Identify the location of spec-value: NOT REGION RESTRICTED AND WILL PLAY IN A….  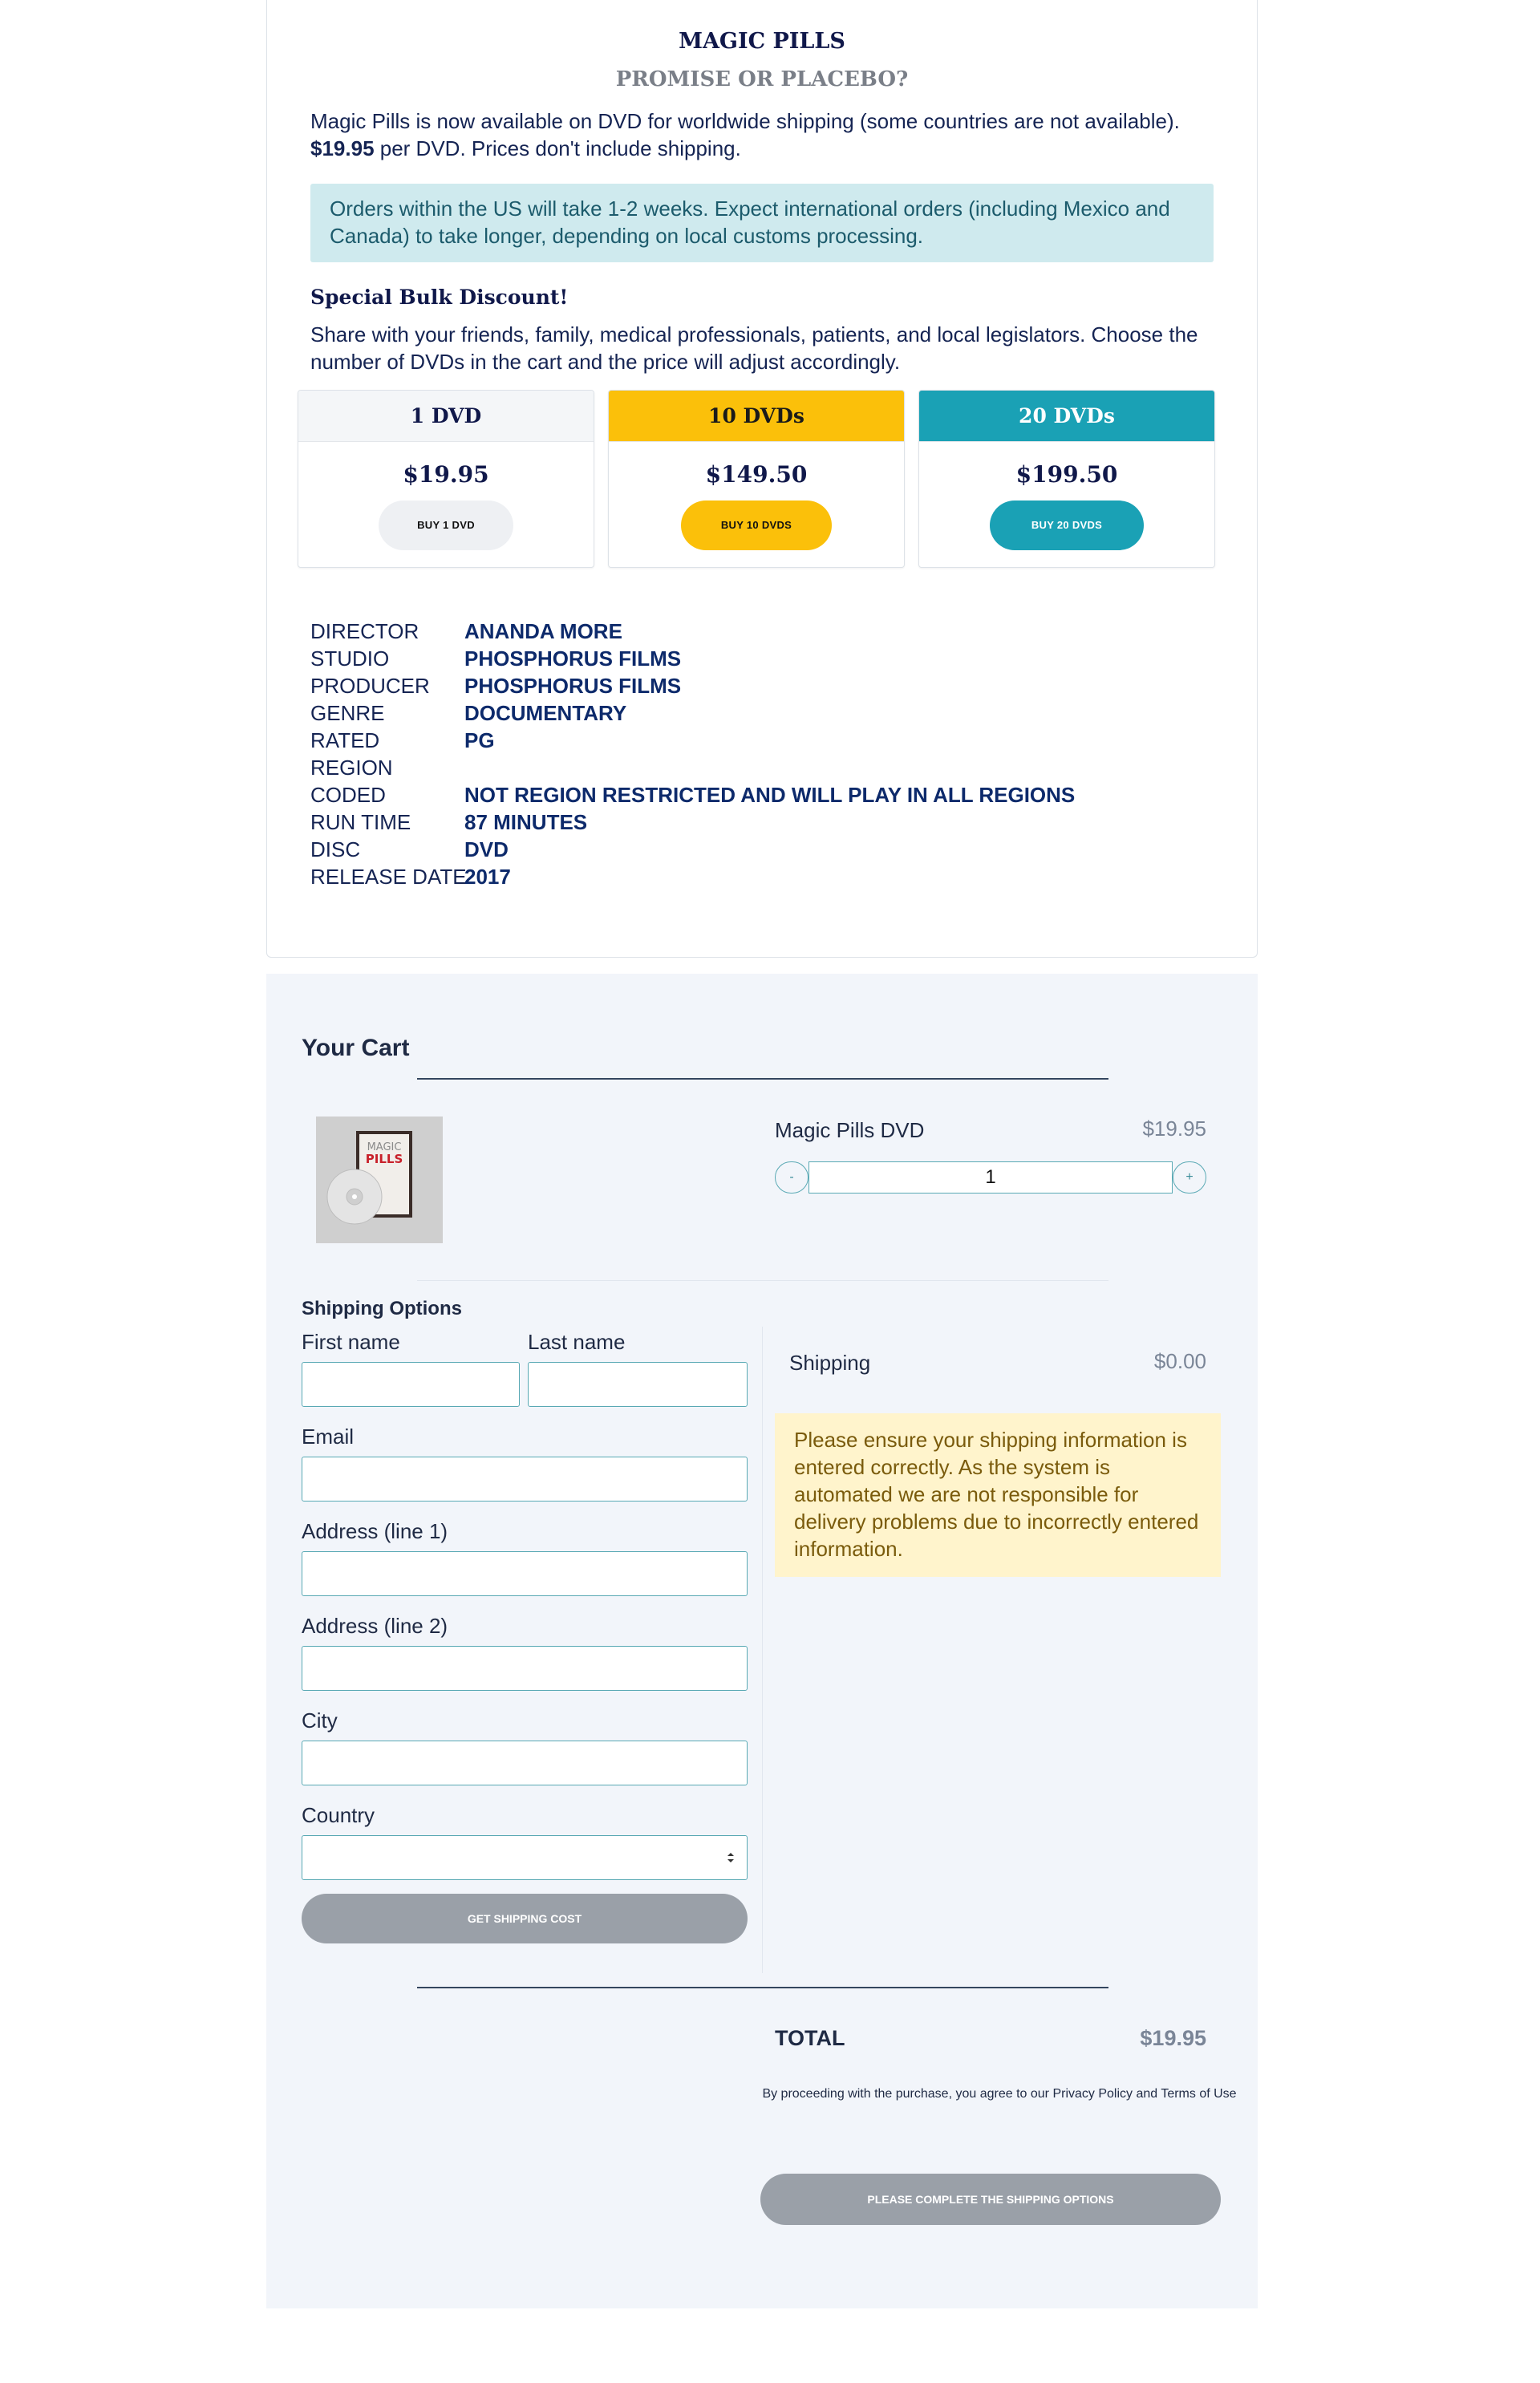
(770, 795).